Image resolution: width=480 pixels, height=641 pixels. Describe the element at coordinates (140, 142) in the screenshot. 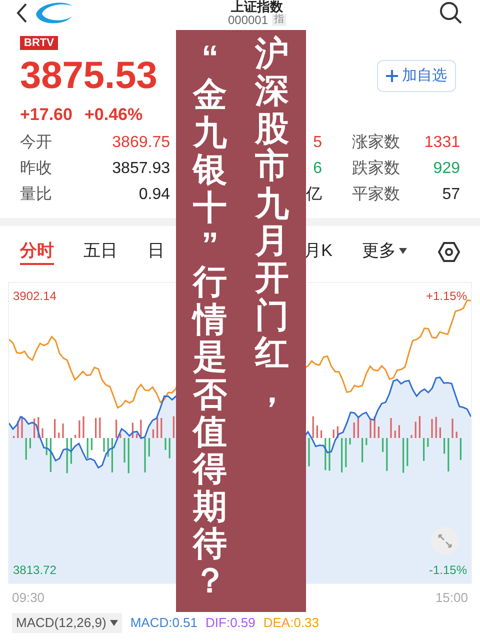

I see `stat-value: 3869.75` at that location.